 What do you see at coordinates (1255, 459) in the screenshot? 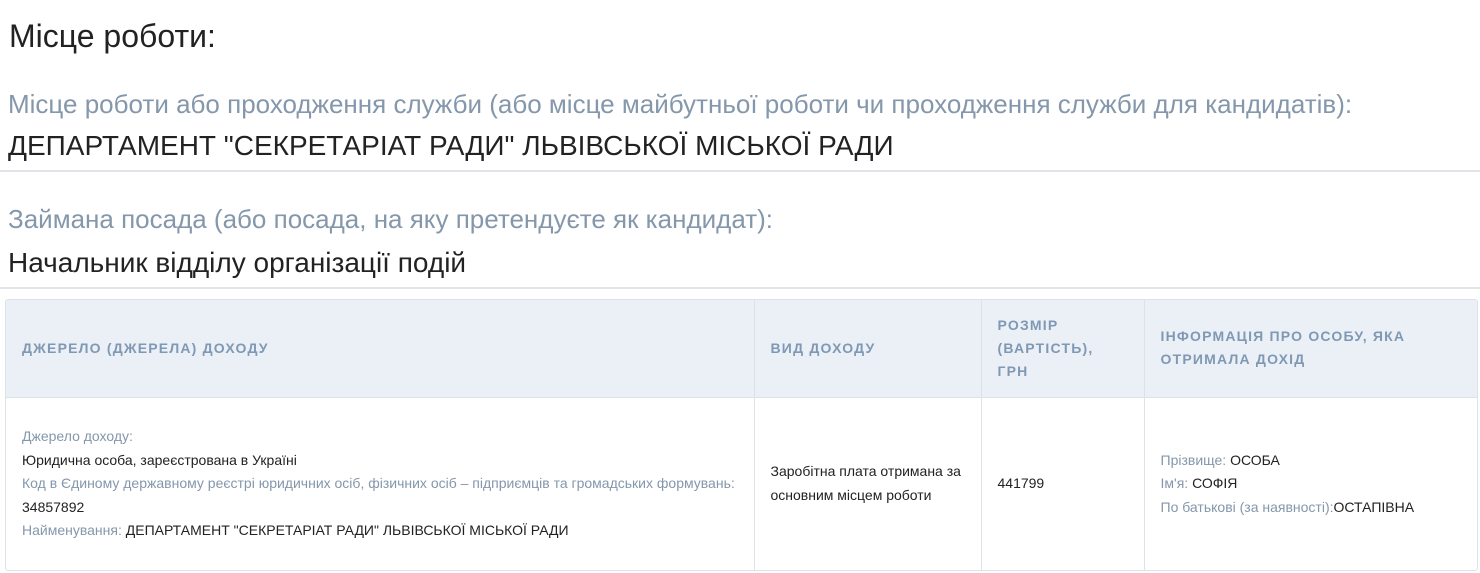
I see `surname-value: ОСОБА` at bounding box center [1255, 459].